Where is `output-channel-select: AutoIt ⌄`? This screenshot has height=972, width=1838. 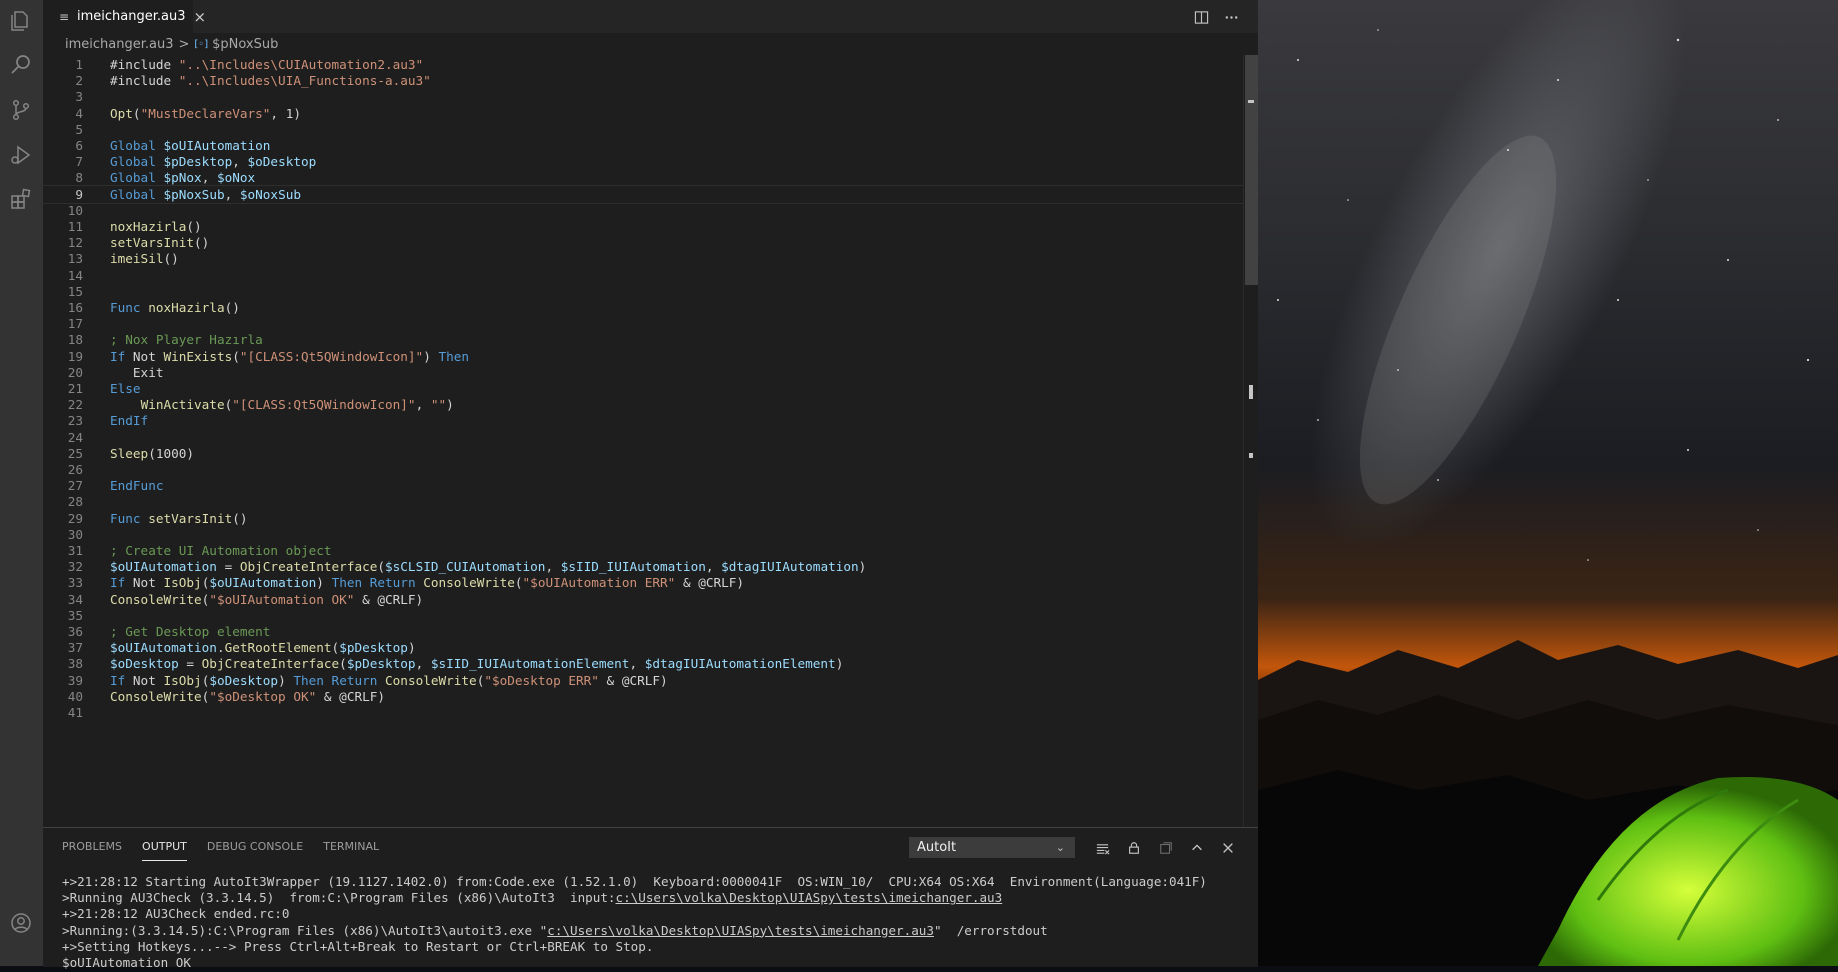 output-channel-select: AutoIt ⌄ is located at coordinates (992, 847).